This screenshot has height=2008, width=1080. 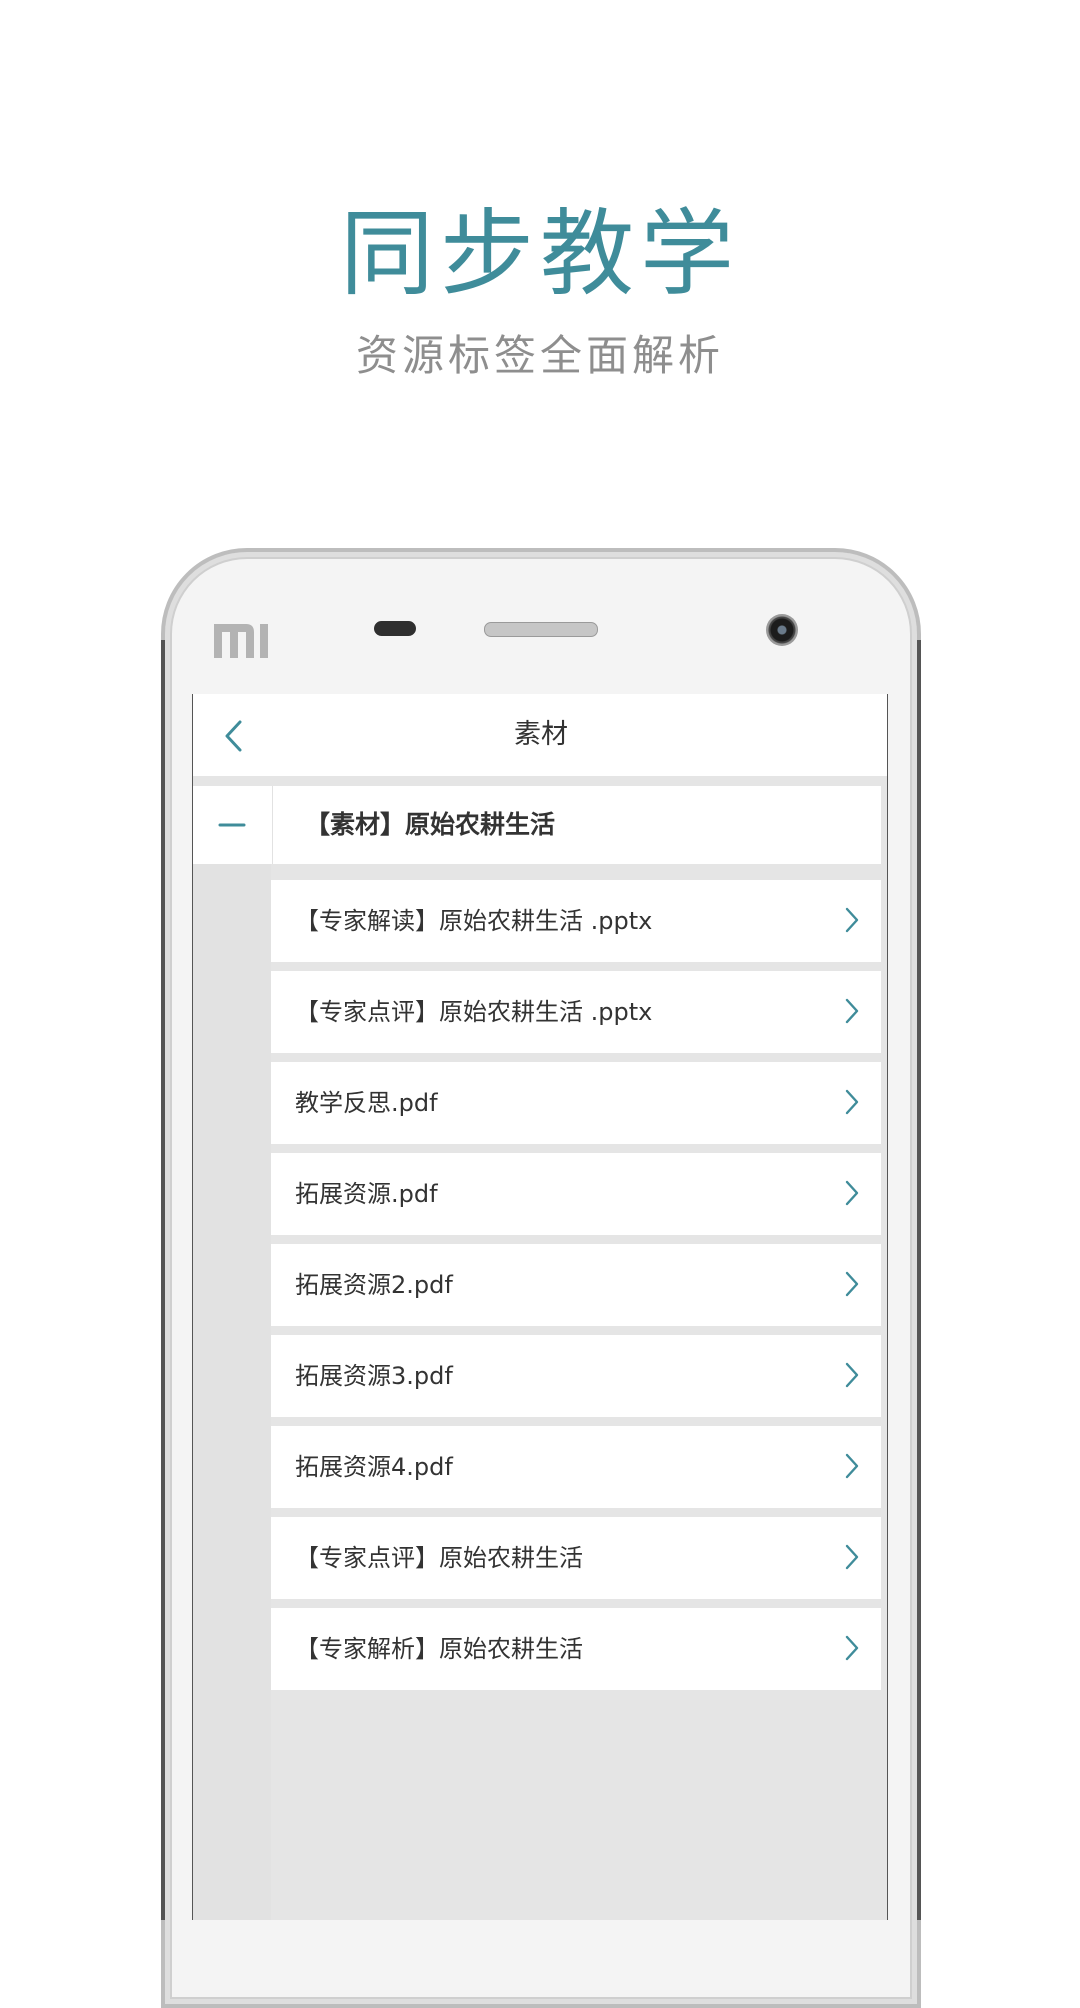 What do you see at coordinates (366, 1194) in the screenshot?
I see `file-name: 拓展资源.pdf` at bounding box center [366, 1194].